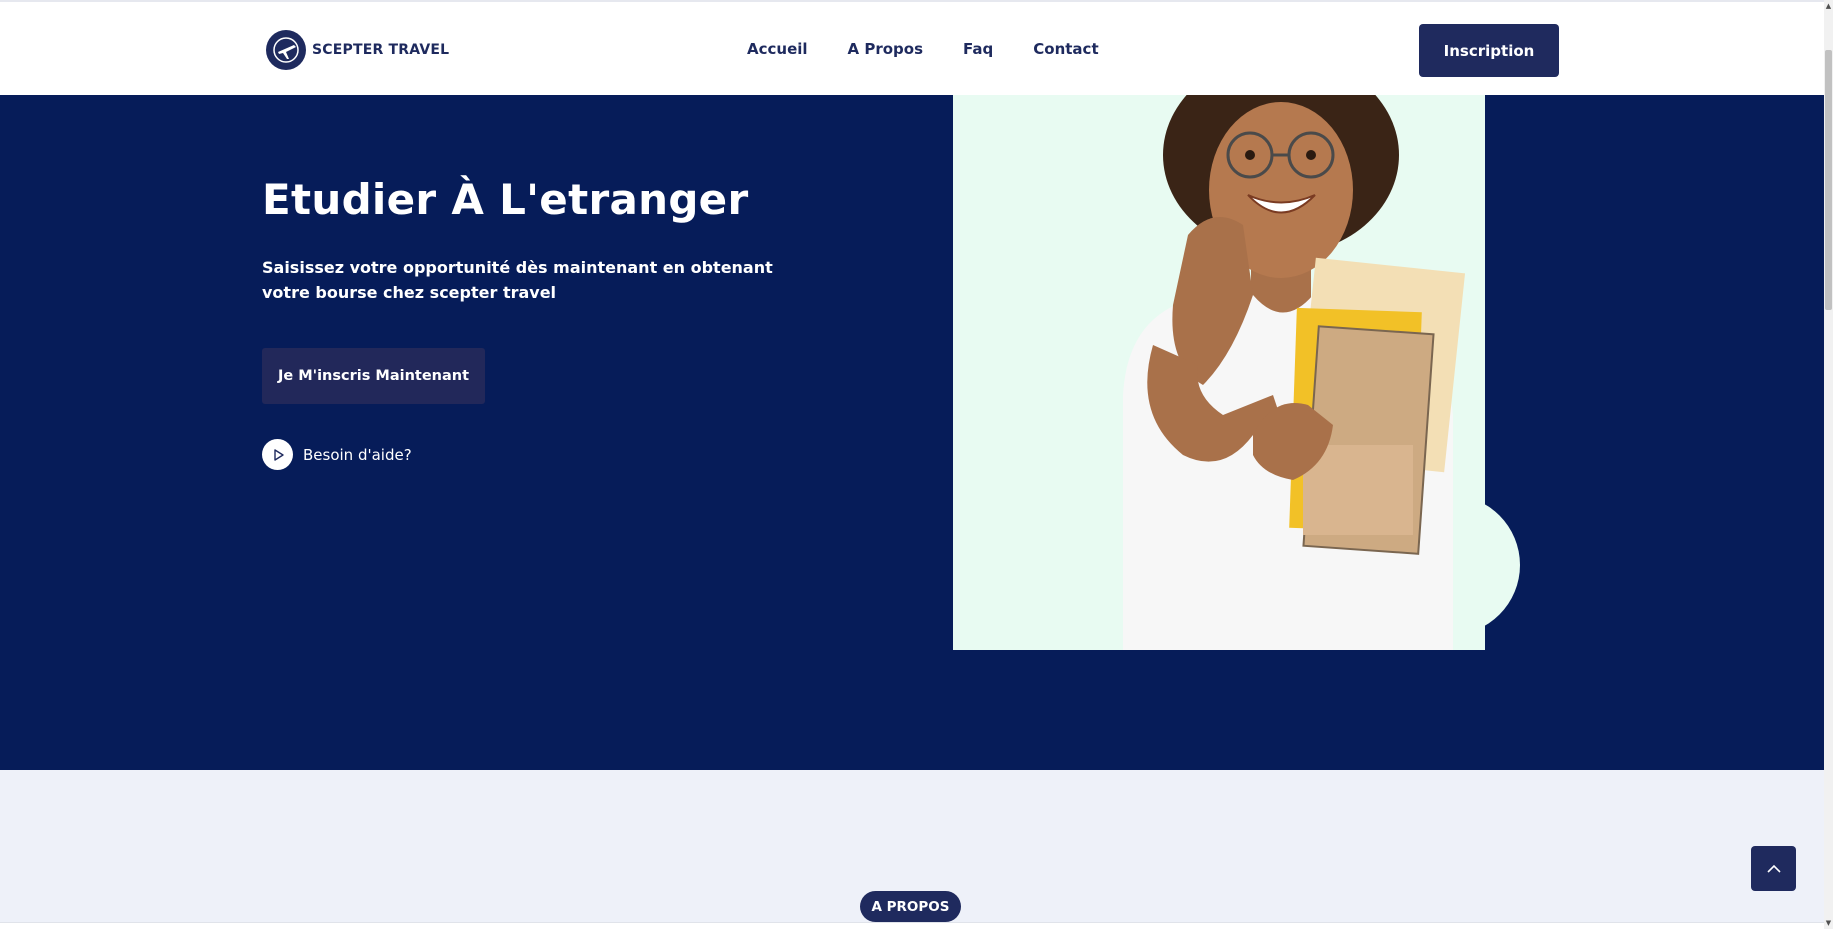  What do you see at coordinates (886, 49) in the screenshot?
I see `nav-item-a-propos: A Propos` at bounding box center [886, 49].